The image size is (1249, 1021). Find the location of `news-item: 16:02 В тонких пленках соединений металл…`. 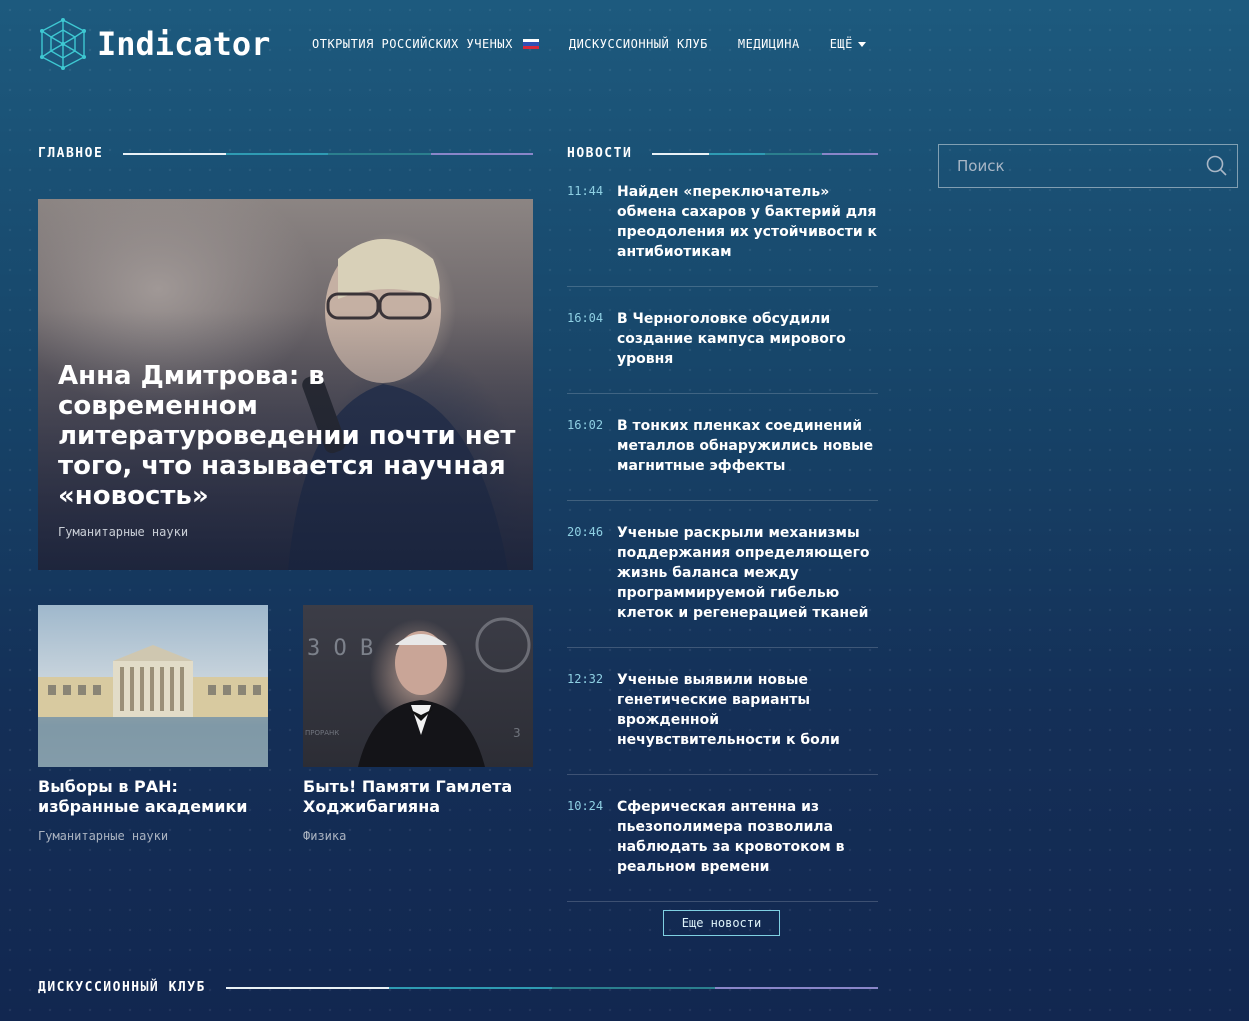

news-item: 16:02 В тонких пленках соединений металл… is located at coordinates (722, 458).